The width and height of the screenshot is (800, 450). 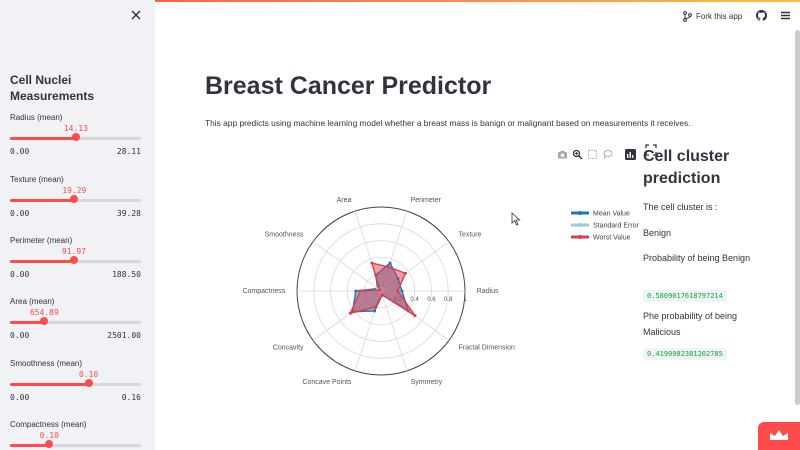 I want to click on slider-max: 39.28, so click(x=128, y=213).